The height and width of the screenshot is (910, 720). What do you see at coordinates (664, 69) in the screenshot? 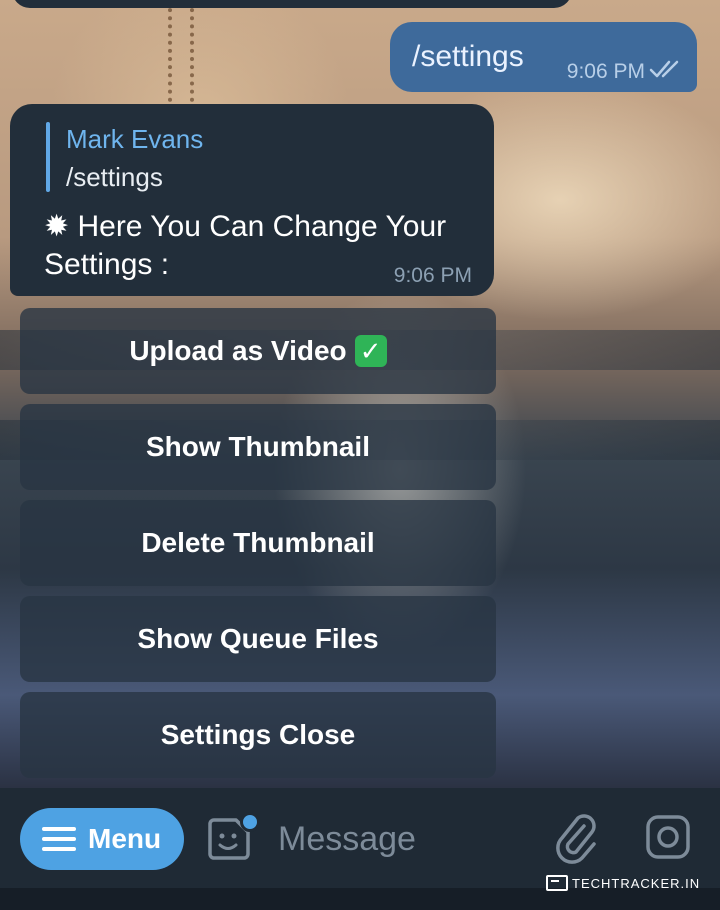
I see `double-check-icon` at bounding box center [664, 69].